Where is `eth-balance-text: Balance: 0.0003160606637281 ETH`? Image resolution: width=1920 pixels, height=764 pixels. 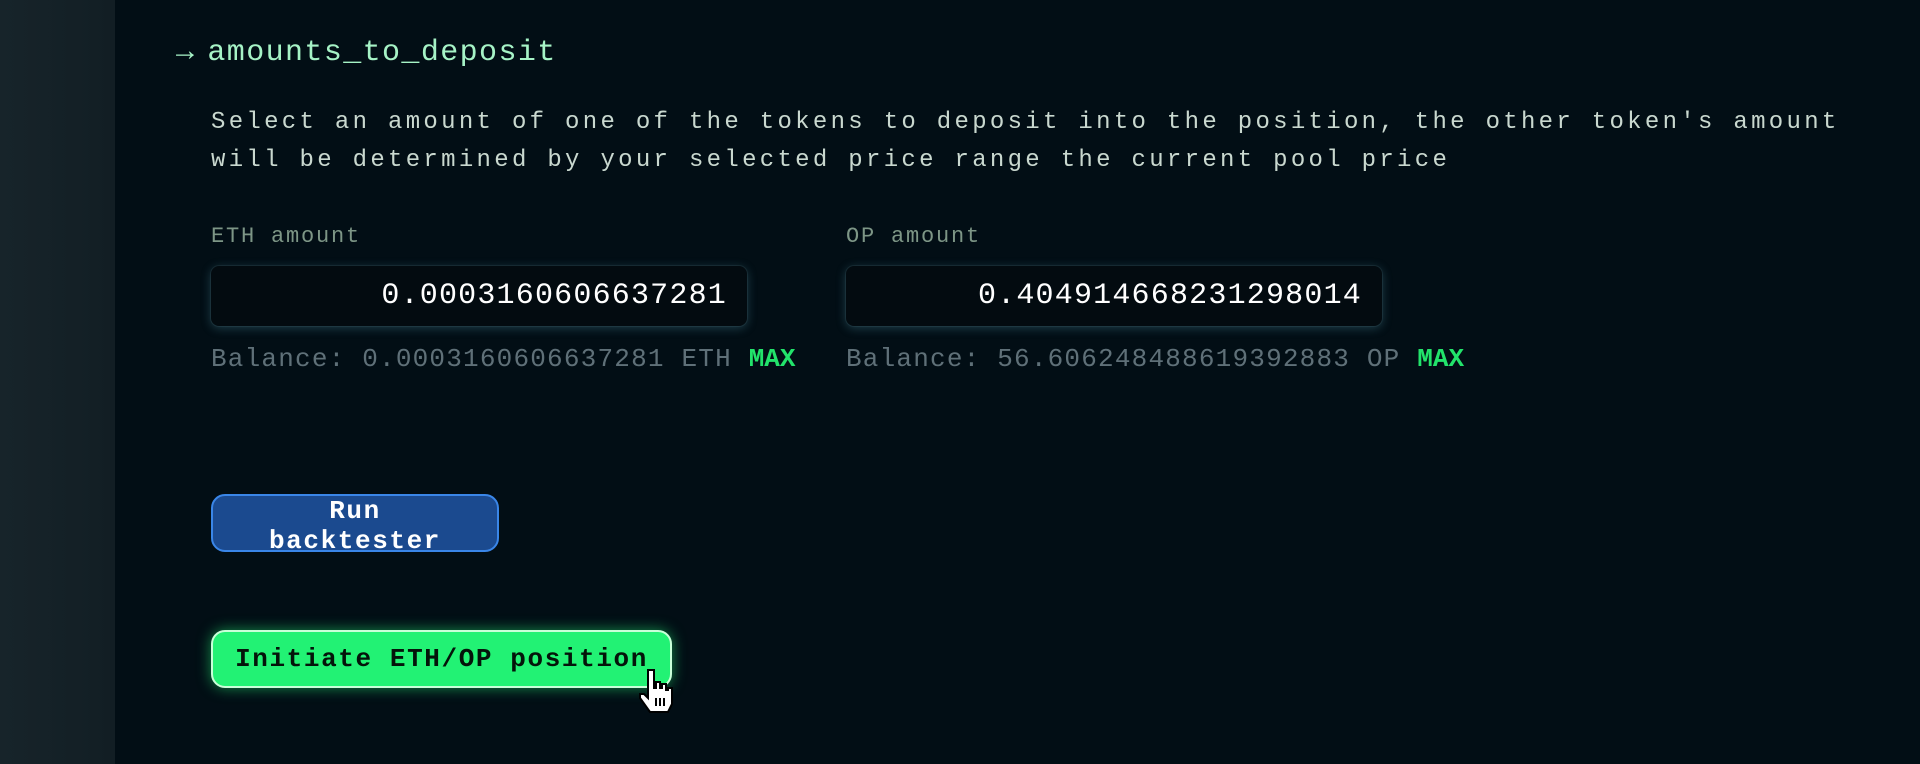 eth-balance-text: Balance: 0.0003160606637281 ETH is located at coordinates (471, 359).